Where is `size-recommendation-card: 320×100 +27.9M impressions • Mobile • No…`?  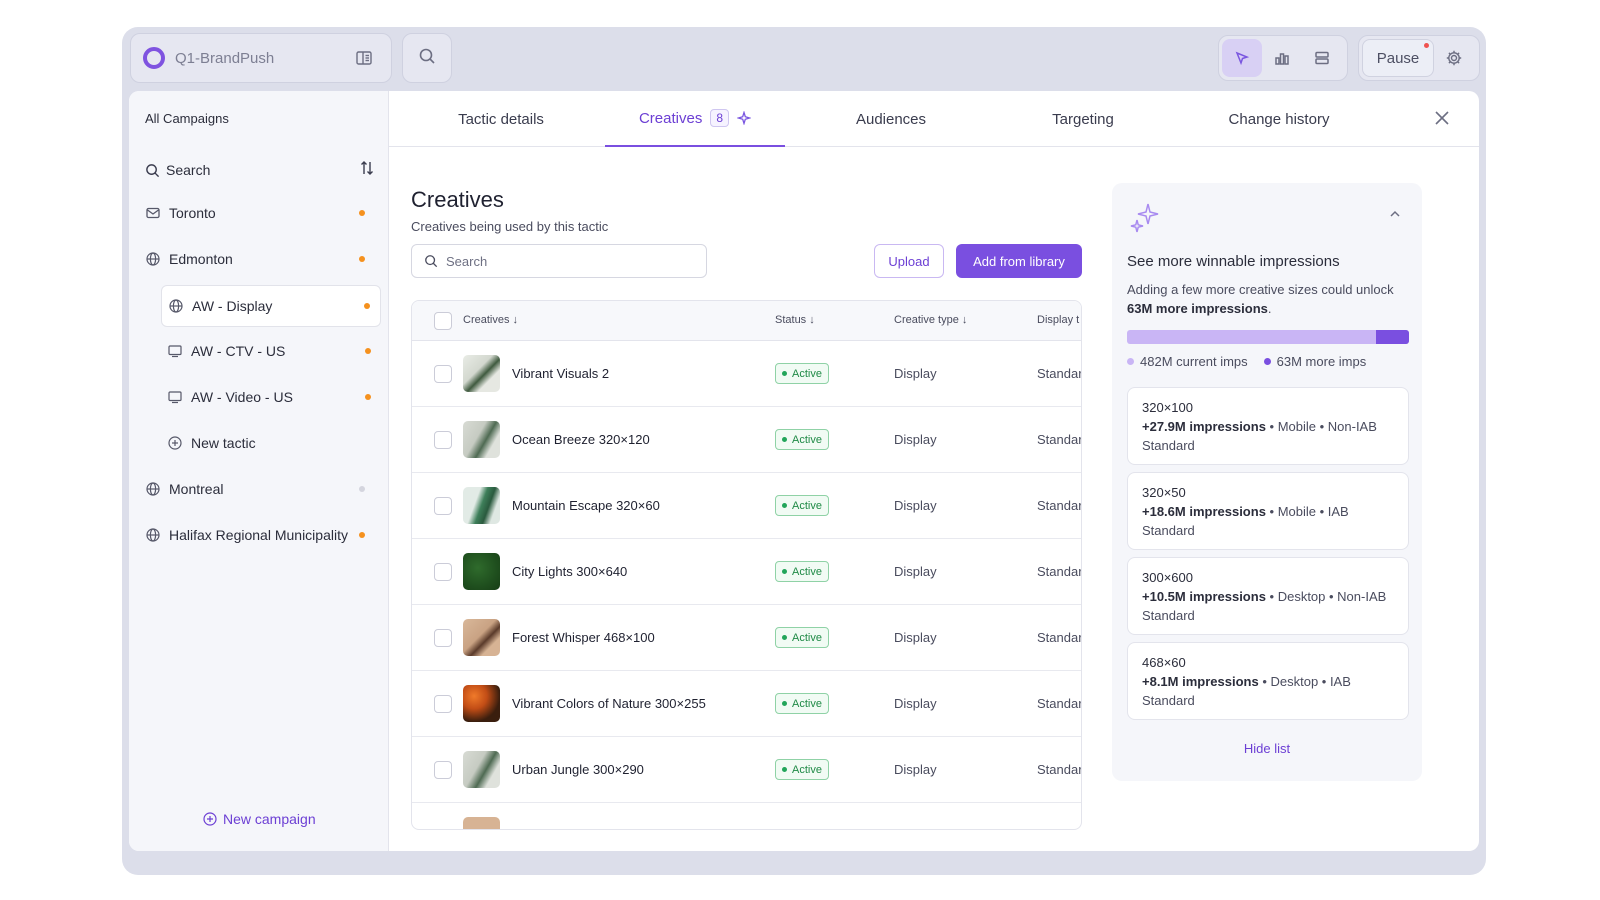
size-recommendation-card: 320×100 +27.9M impressions • Mobile • No… is located at coordinates (1268, 426).